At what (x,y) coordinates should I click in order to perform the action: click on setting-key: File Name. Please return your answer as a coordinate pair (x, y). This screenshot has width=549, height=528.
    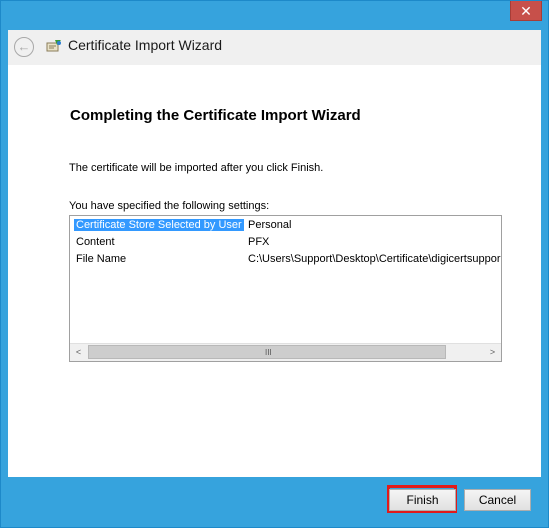
    Looking at the image, I should click on (101, 259).